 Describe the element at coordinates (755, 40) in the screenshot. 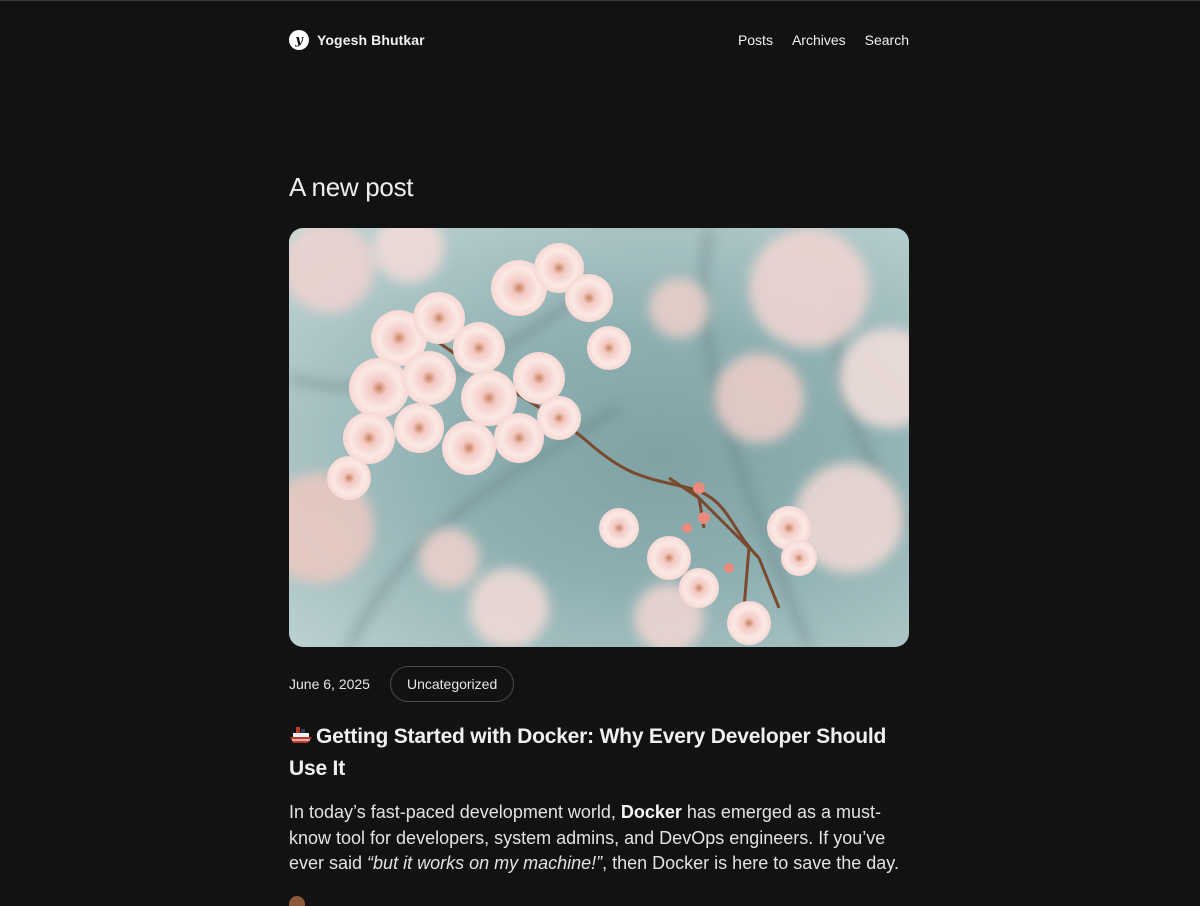

I see `nav-posts: Posts` at that location.